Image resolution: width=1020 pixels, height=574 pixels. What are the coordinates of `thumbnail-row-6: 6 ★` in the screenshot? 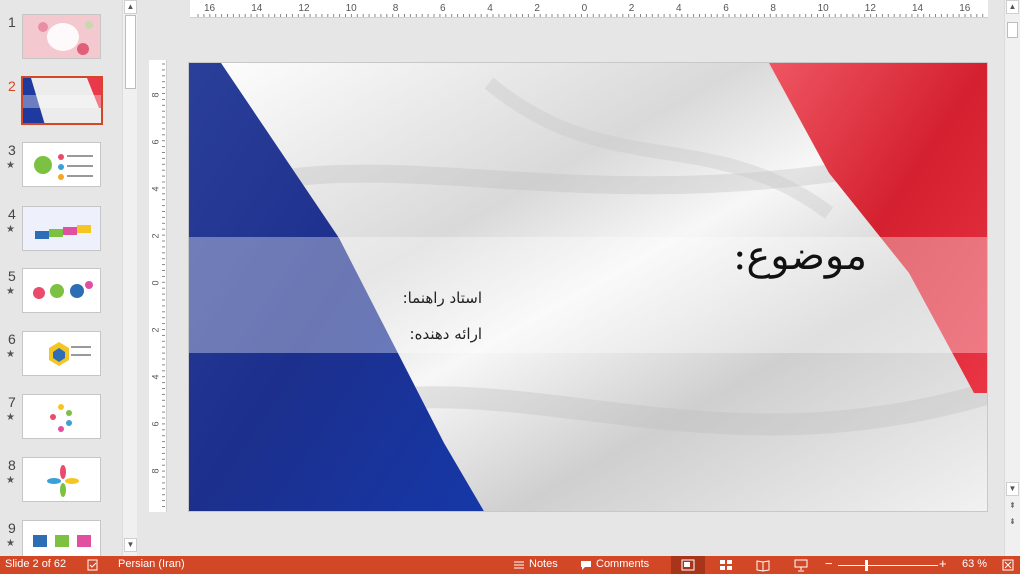 It's located at (61, 361).